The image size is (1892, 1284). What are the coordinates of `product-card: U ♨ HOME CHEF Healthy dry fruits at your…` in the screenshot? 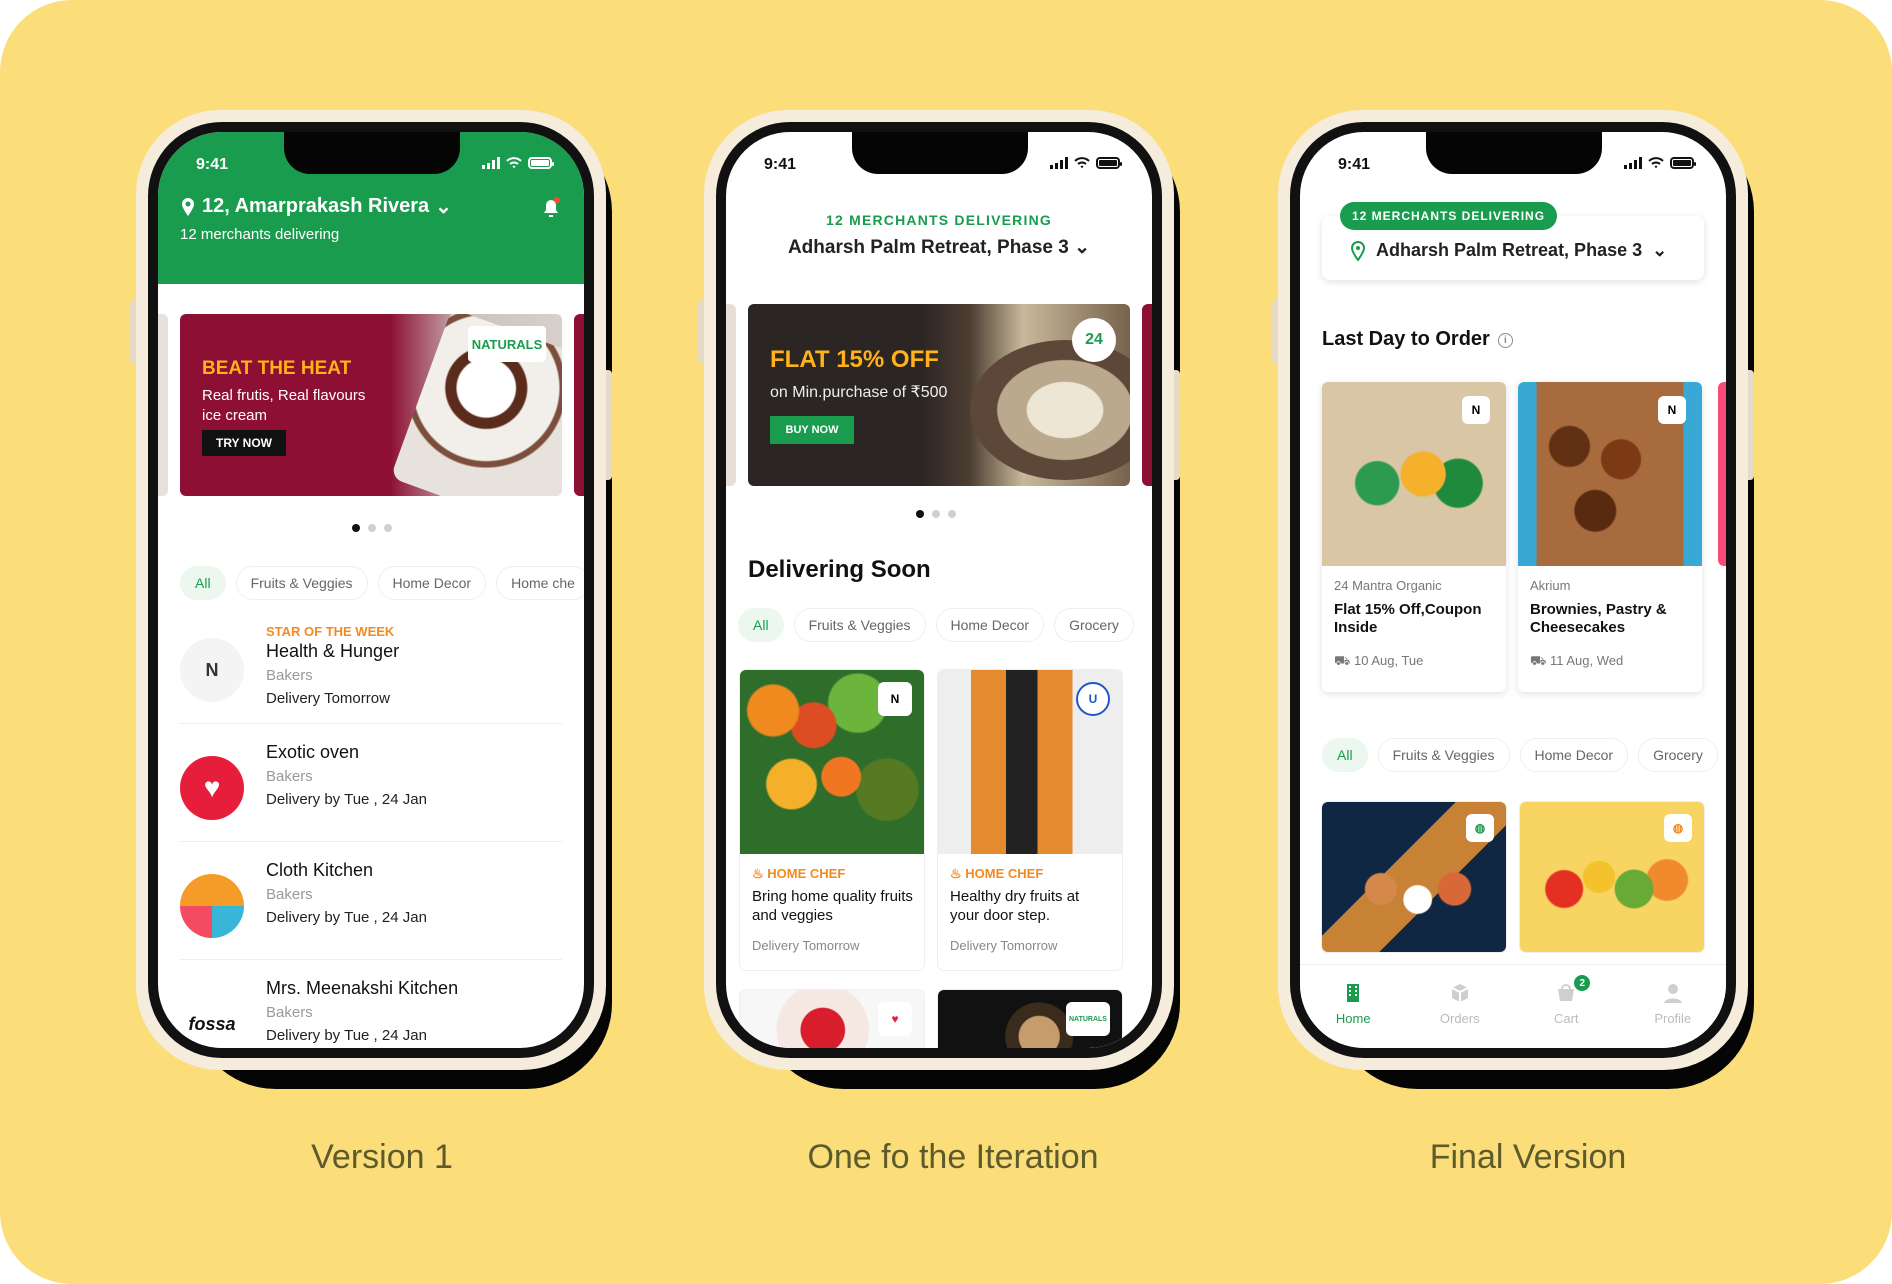 It's located at (1030, 820).